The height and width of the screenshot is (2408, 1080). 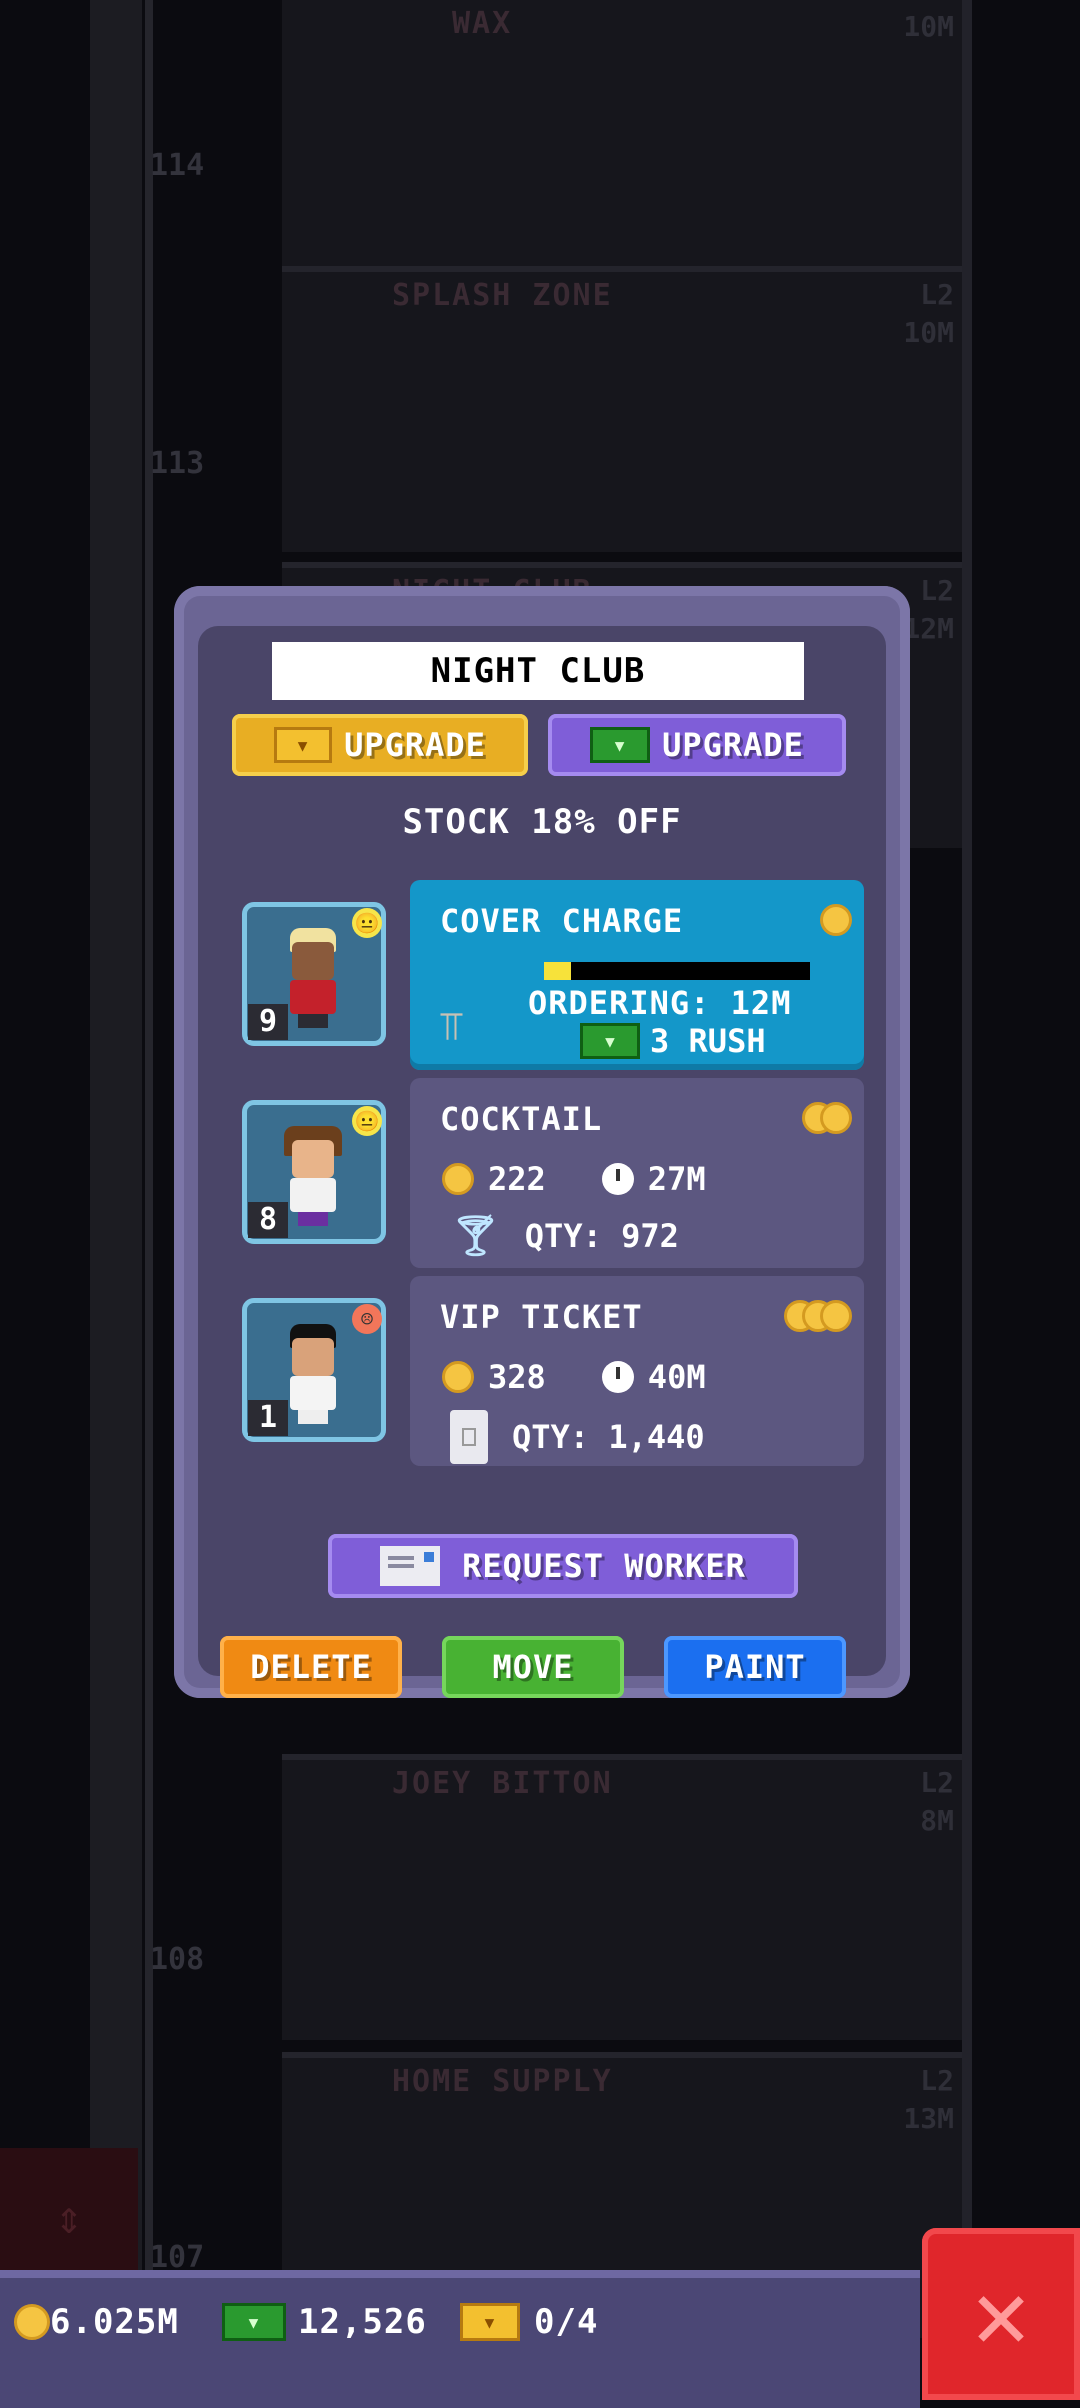 What do you see at coordinates (469, 1437) in the screenshot?
I see `vip-ticket-icon` at bounding box center [469, 1437].